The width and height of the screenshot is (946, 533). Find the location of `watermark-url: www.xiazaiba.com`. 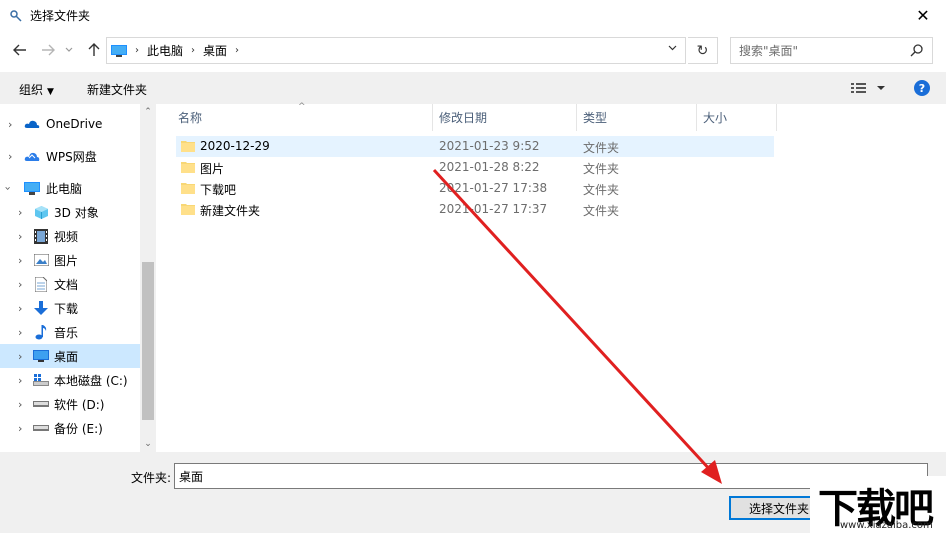

watermark-url: www.xiazaiba.com is located at coordinates (886, 525).